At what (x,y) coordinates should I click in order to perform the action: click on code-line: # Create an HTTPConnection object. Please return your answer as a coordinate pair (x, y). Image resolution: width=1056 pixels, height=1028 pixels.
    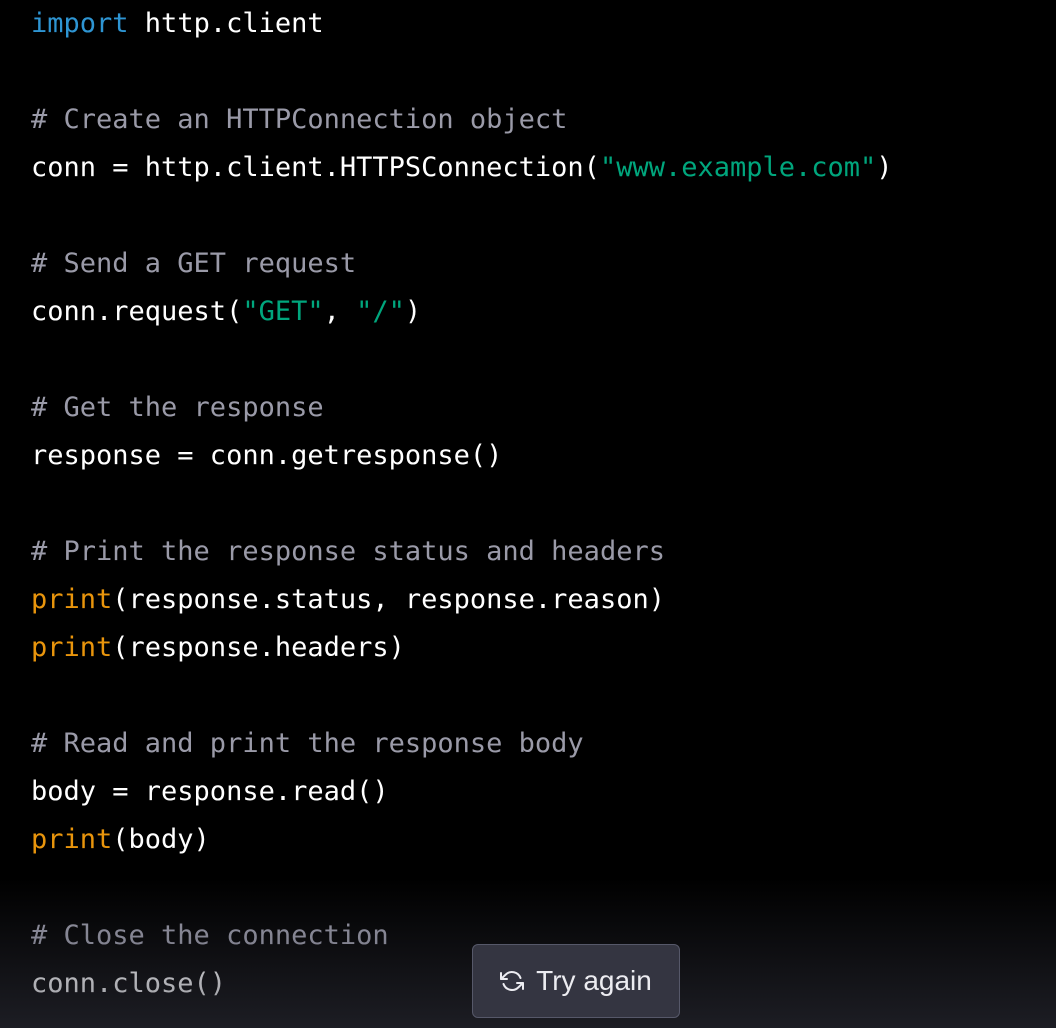
    Looking at the image, I should click on (462, 120).